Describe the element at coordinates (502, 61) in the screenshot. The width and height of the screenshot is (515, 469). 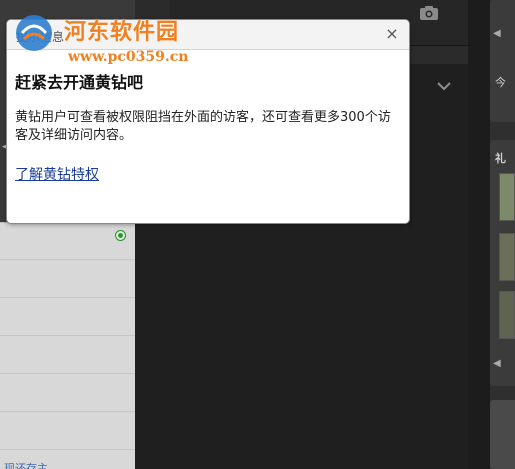
I see `right-card: ◀ 今` at that location.